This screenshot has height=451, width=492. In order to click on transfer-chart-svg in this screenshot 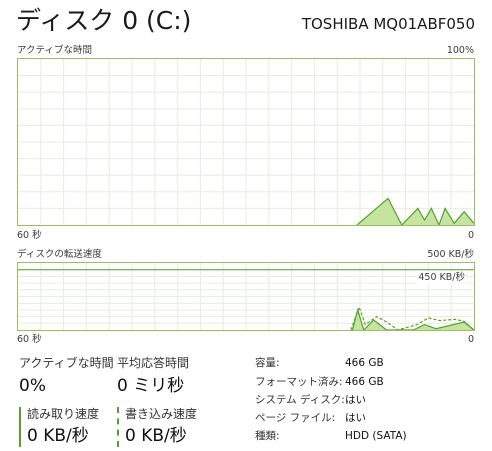, I will do `click(246, 296)`.